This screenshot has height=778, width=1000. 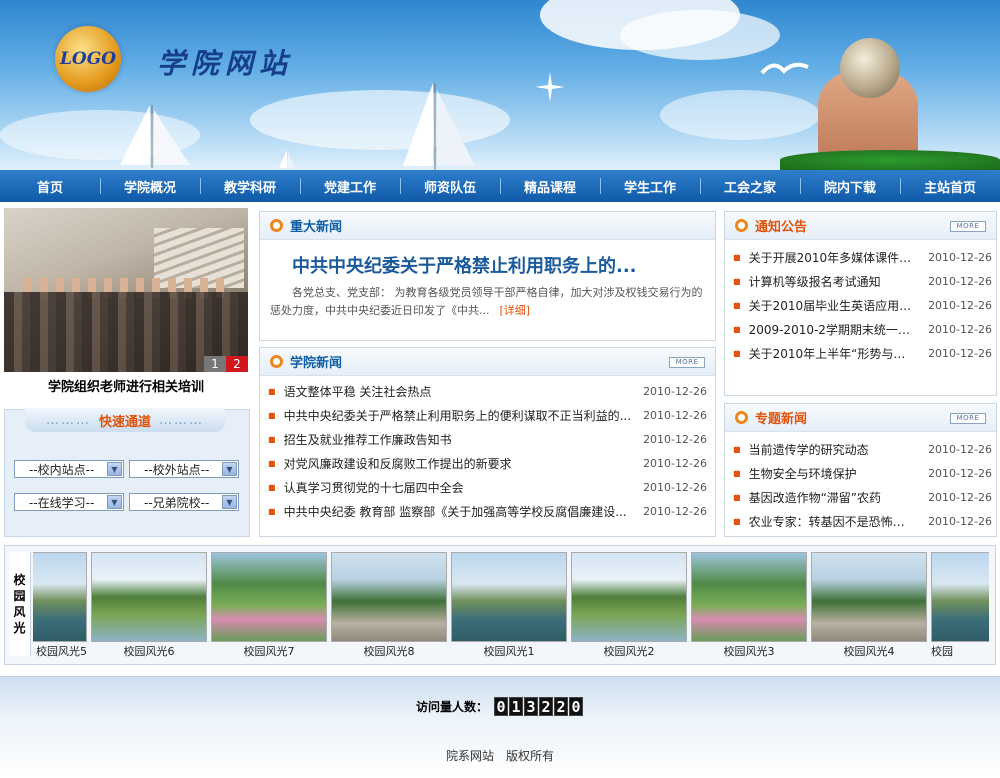 I want to click on nav-teaching-research: 教学科研, so click(x=250, y=186).